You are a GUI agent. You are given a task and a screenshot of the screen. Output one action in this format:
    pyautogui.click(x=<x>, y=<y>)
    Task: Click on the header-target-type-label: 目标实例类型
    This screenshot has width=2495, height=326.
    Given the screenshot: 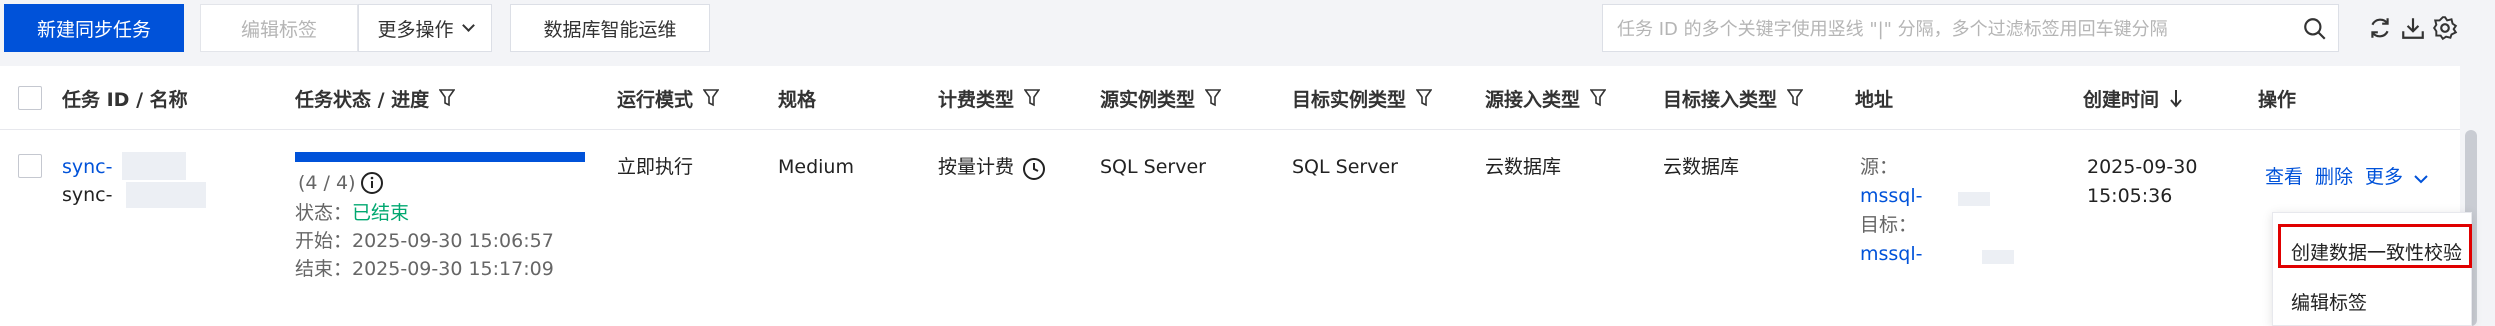 What is the action you would take?
    pyautogui.click(x=1349, y=99)
    